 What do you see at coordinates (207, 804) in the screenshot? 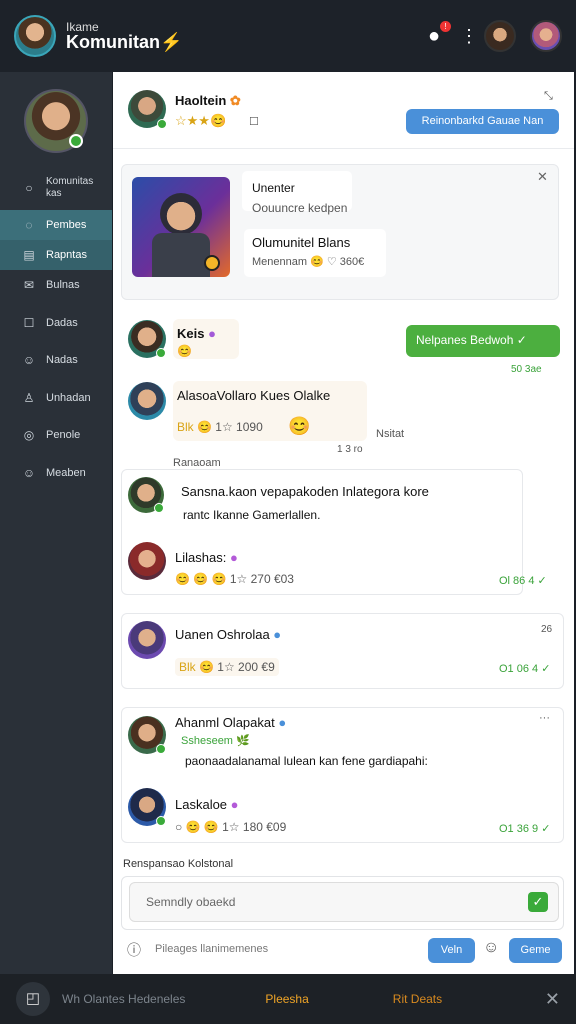
I see `message-author: Laskaloe ●` at bounding box center [207, 804].